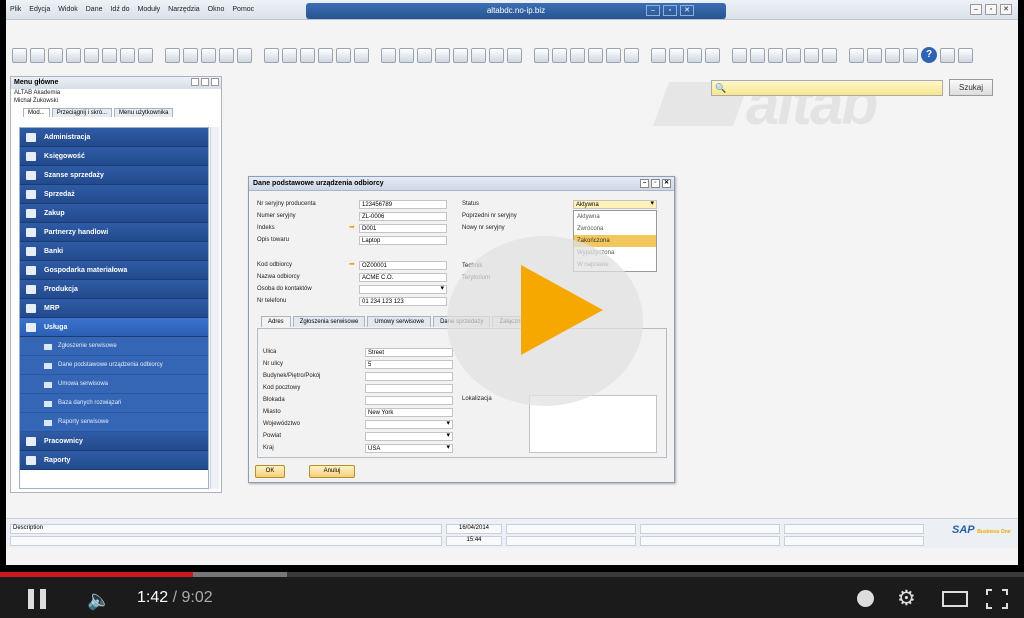  I want to click on field-value: 123456789, so click(403, 204).